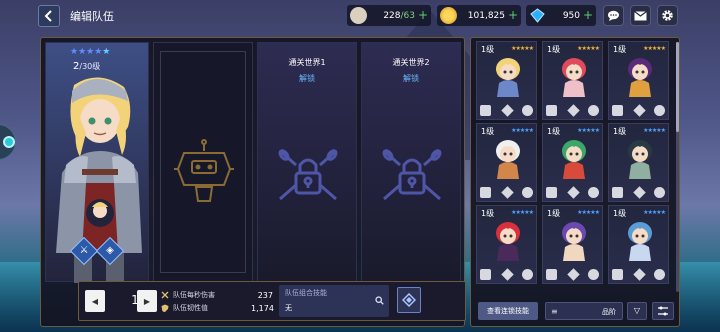 The image size is (720, 332). What do you see at coordinates (411, 62) in the screenshot?
I see `slot-unlock-condition: 通关世界2` at bounding box center [411, 62].